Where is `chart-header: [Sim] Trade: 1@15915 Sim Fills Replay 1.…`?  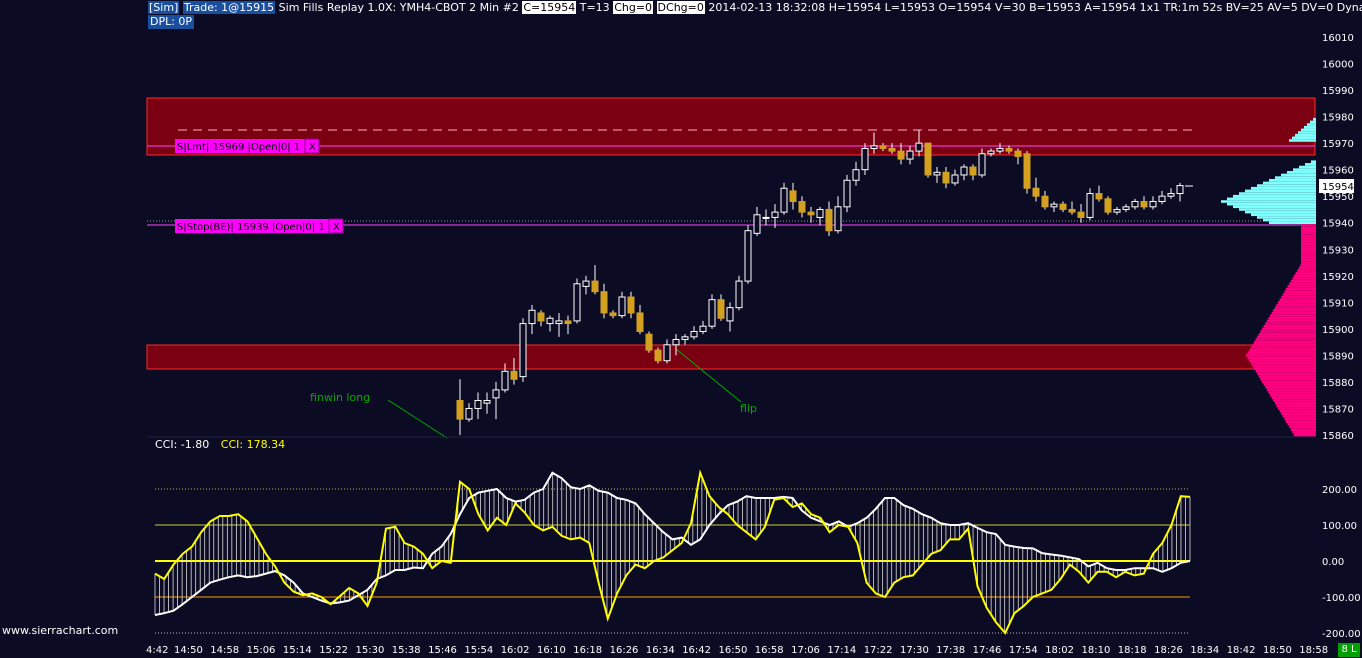 chart-header: [Sim] Trade: 1@15915 Sim Fills Replay 1.… is located at coordinates (755, 7).